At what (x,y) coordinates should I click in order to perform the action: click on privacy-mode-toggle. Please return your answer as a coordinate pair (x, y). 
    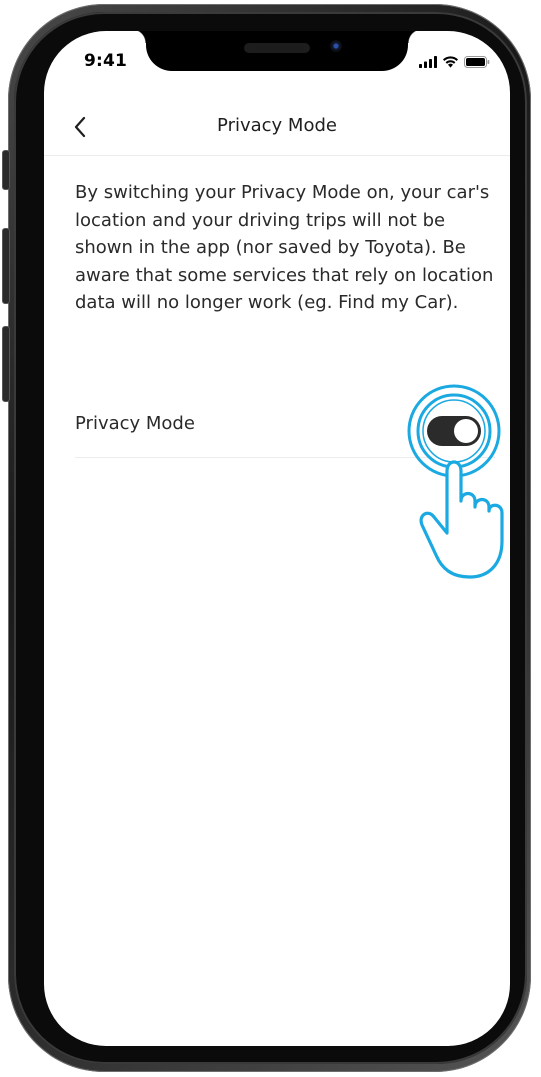
    Looking at the image, I should click on (458, 424).